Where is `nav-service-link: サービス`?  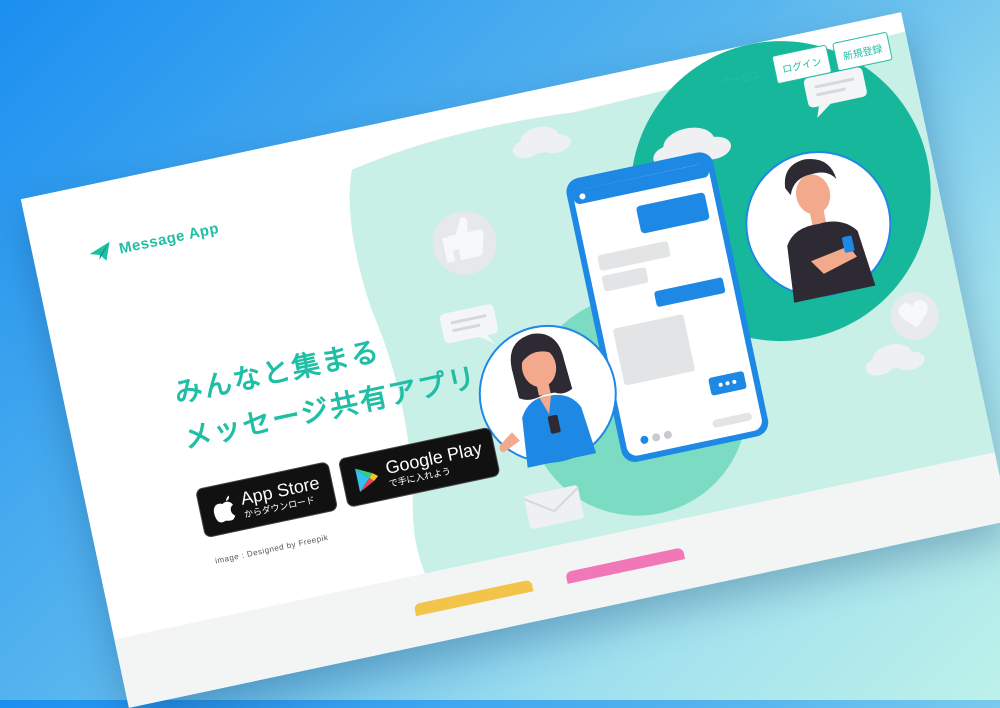 nav-service-link: サービス is located at coordinates (741, 77).